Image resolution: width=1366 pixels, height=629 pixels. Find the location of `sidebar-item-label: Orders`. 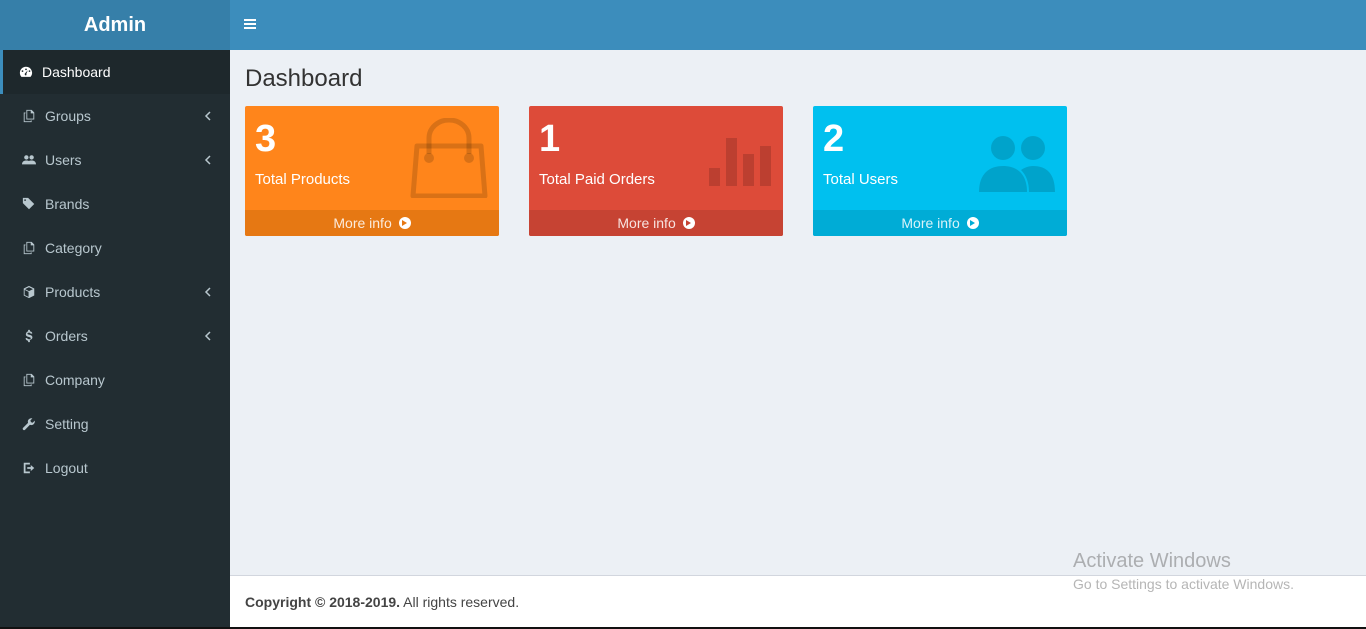

sidebar-item-label: Orders is located at coordinates (66, 336).